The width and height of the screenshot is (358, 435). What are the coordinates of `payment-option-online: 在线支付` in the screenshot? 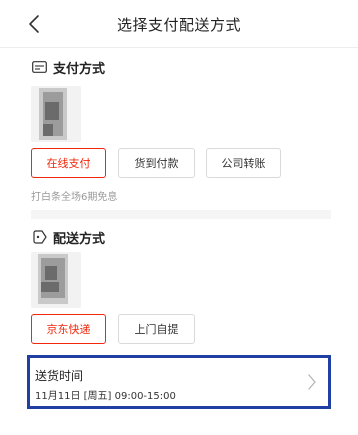 It's located at (68, 163).